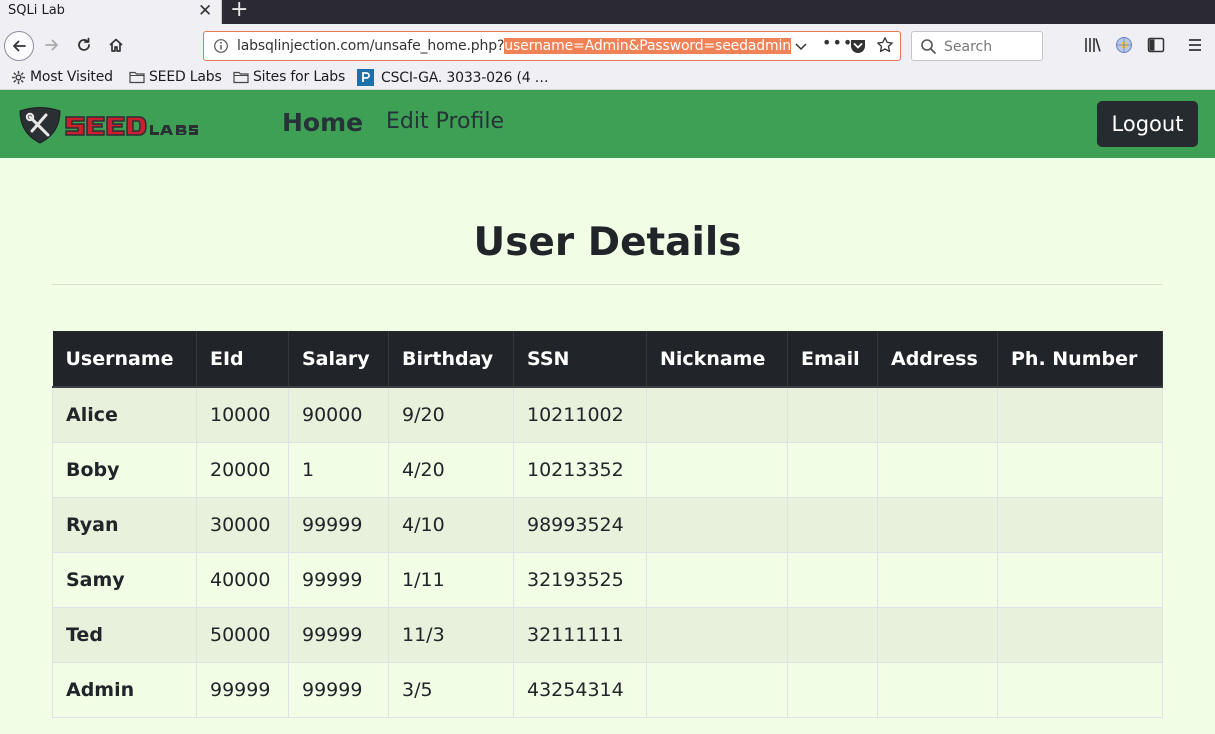 This screenshot has width=1215, height=734. I want to click on cell-eid: 30000, so click(242, 524).